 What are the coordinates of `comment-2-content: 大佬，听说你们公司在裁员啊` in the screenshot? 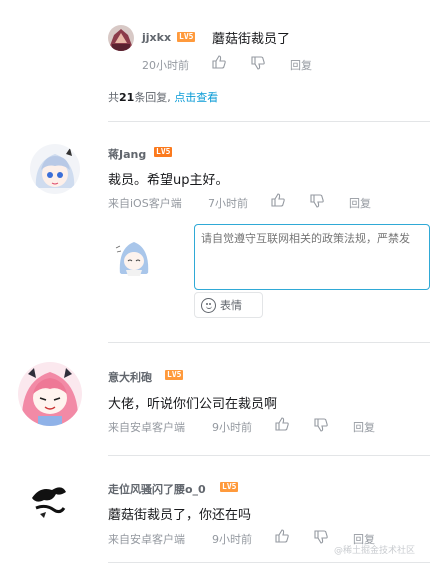 It's located at (193, 404).